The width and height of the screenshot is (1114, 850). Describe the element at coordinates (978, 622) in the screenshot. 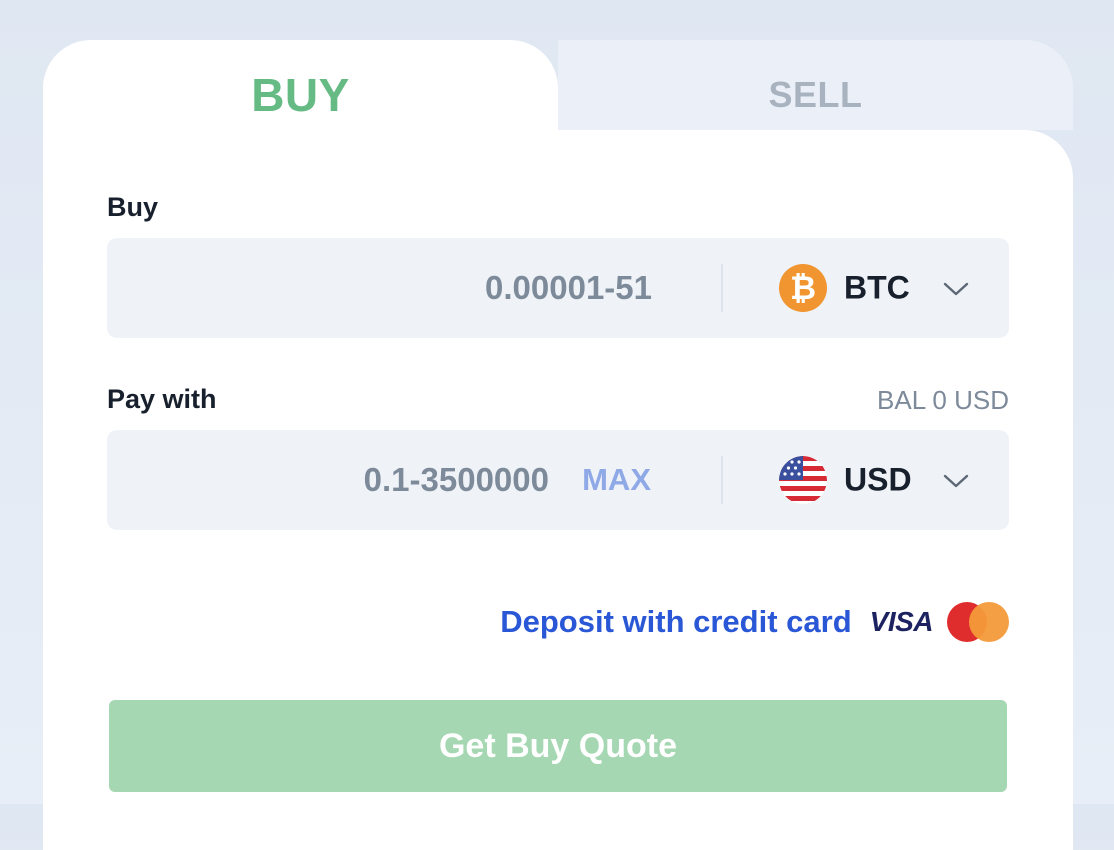

I see `mastercard-icon` at that location.